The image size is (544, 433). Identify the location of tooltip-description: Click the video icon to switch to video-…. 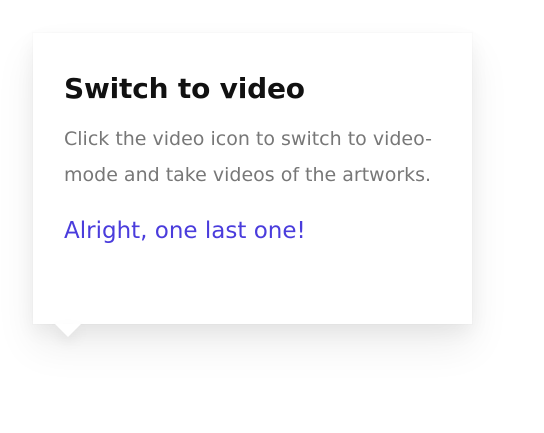
(248, 157).